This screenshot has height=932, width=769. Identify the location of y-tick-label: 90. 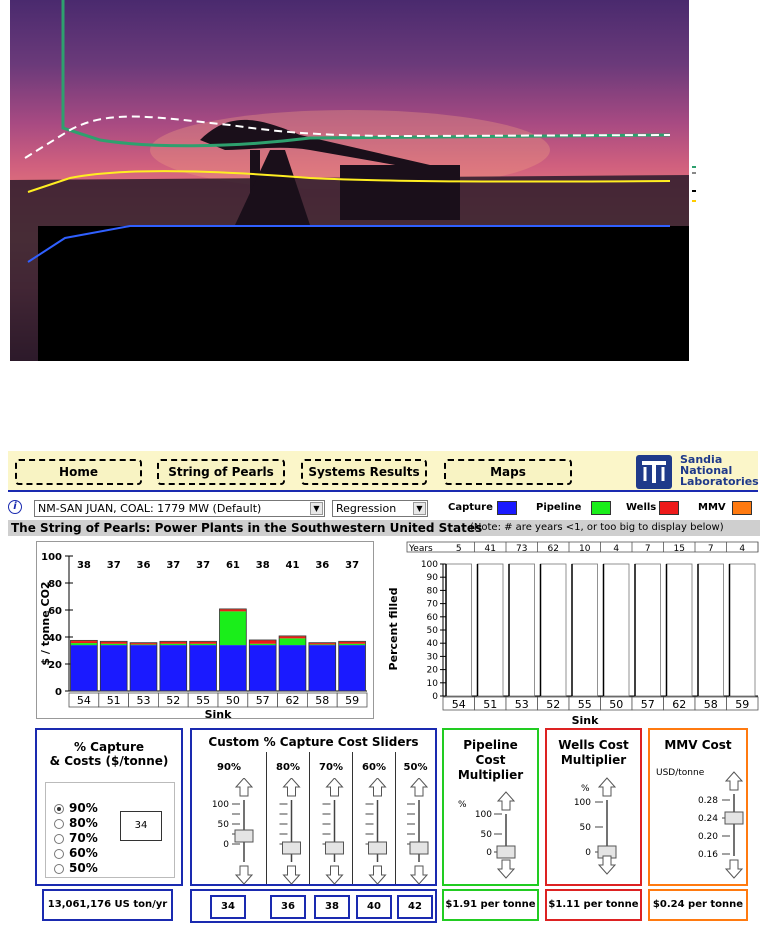
(433, 578).